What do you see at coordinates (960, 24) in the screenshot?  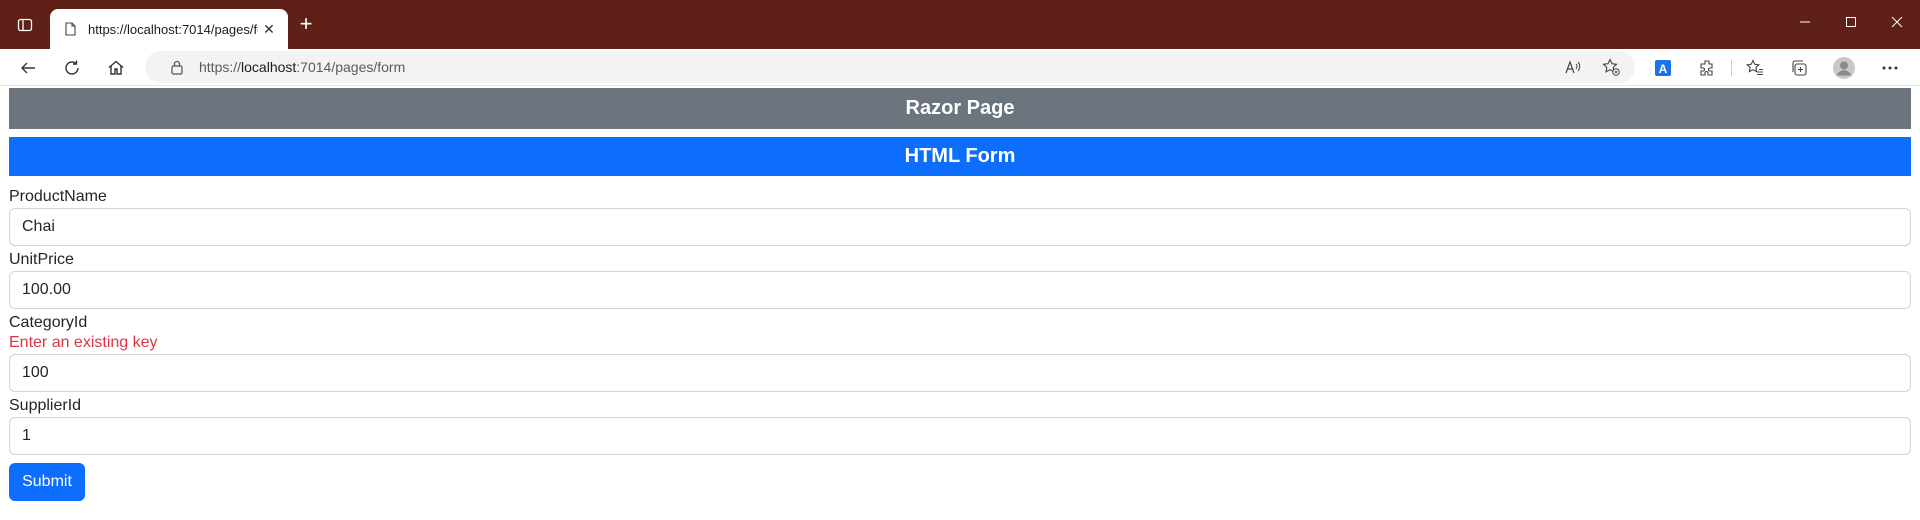 I see `browser-titlebar: https://localhost:7014/pages/form ✕ +` at bounding box center [960, 24].